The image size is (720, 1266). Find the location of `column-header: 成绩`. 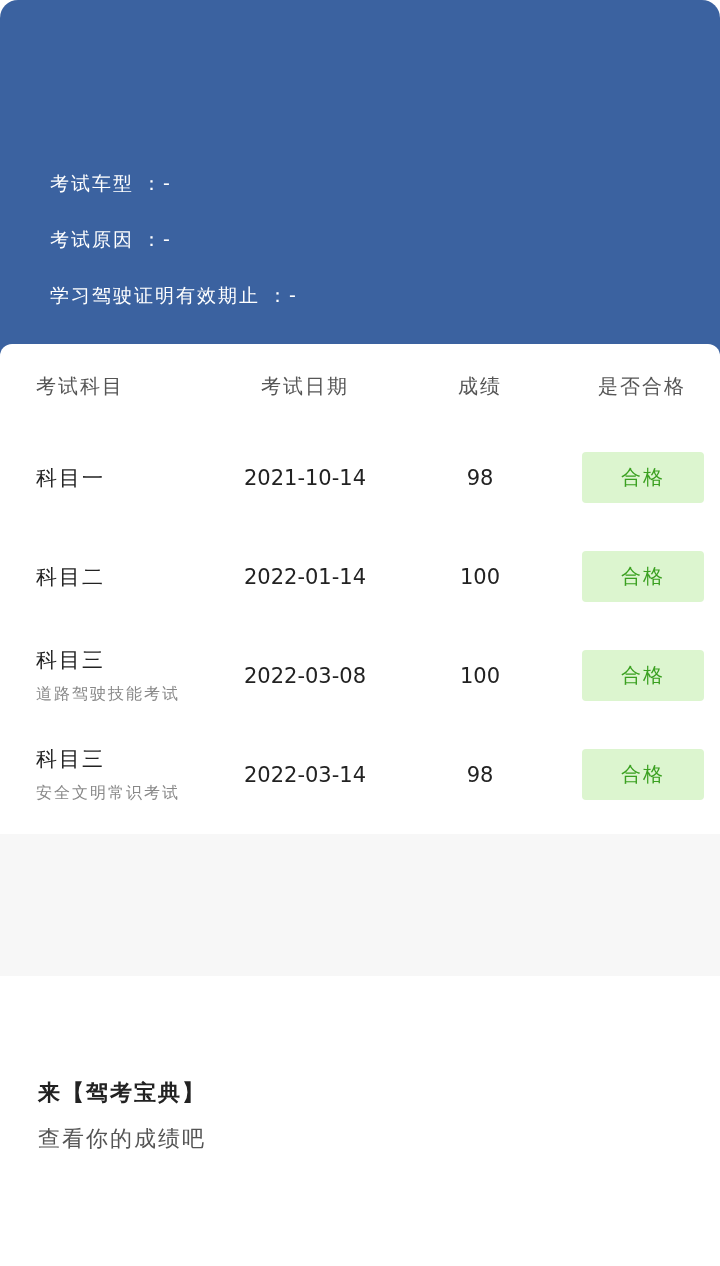

column-header: 成绩 is located at coordinates (480, 386).